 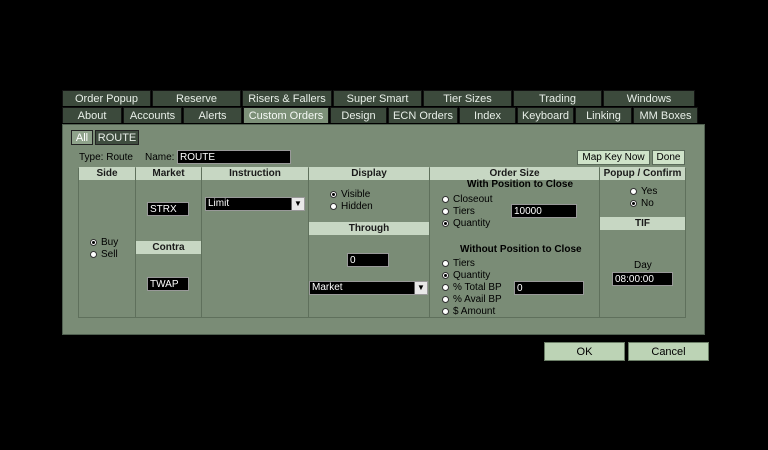 What do you see at coordinates (668, 157) in the screenshot?
I see `done-button: Done` at bounding box center [668, 157].